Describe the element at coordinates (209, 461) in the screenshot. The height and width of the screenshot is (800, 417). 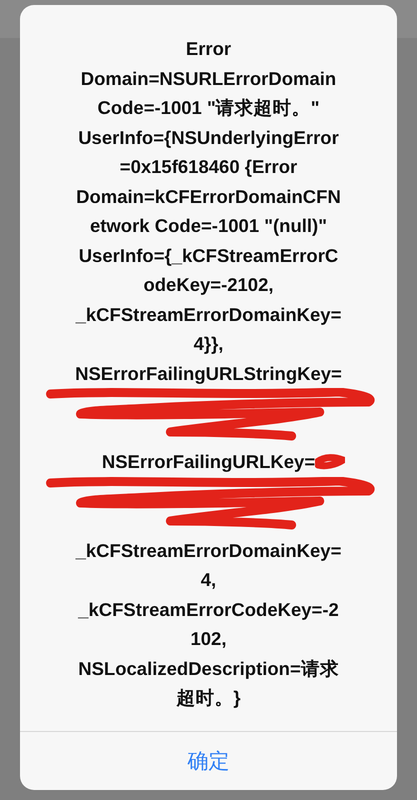
I see `error-message: NSErrorFailingURLKey=` at that location.